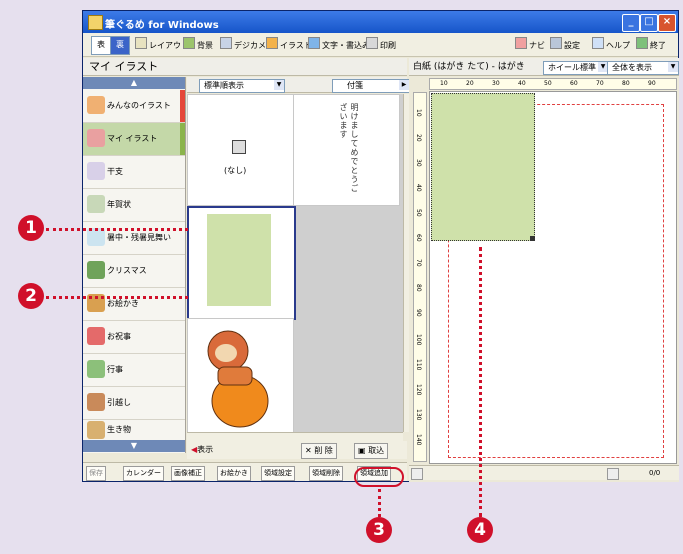  I want to click on layout-button: レイアウト, so click(162, 45).